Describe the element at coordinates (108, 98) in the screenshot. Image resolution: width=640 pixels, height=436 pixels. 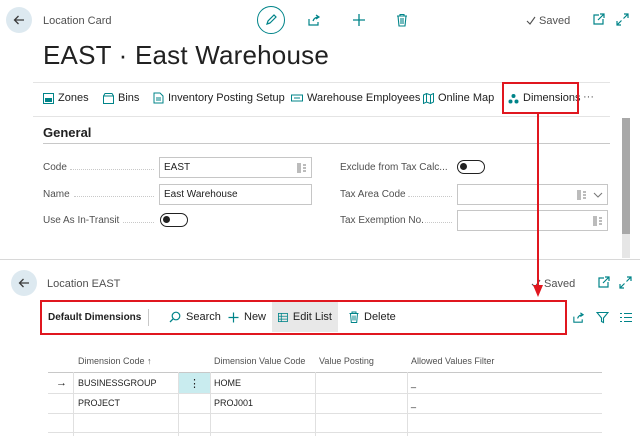
I see `bins-icon` at that location.